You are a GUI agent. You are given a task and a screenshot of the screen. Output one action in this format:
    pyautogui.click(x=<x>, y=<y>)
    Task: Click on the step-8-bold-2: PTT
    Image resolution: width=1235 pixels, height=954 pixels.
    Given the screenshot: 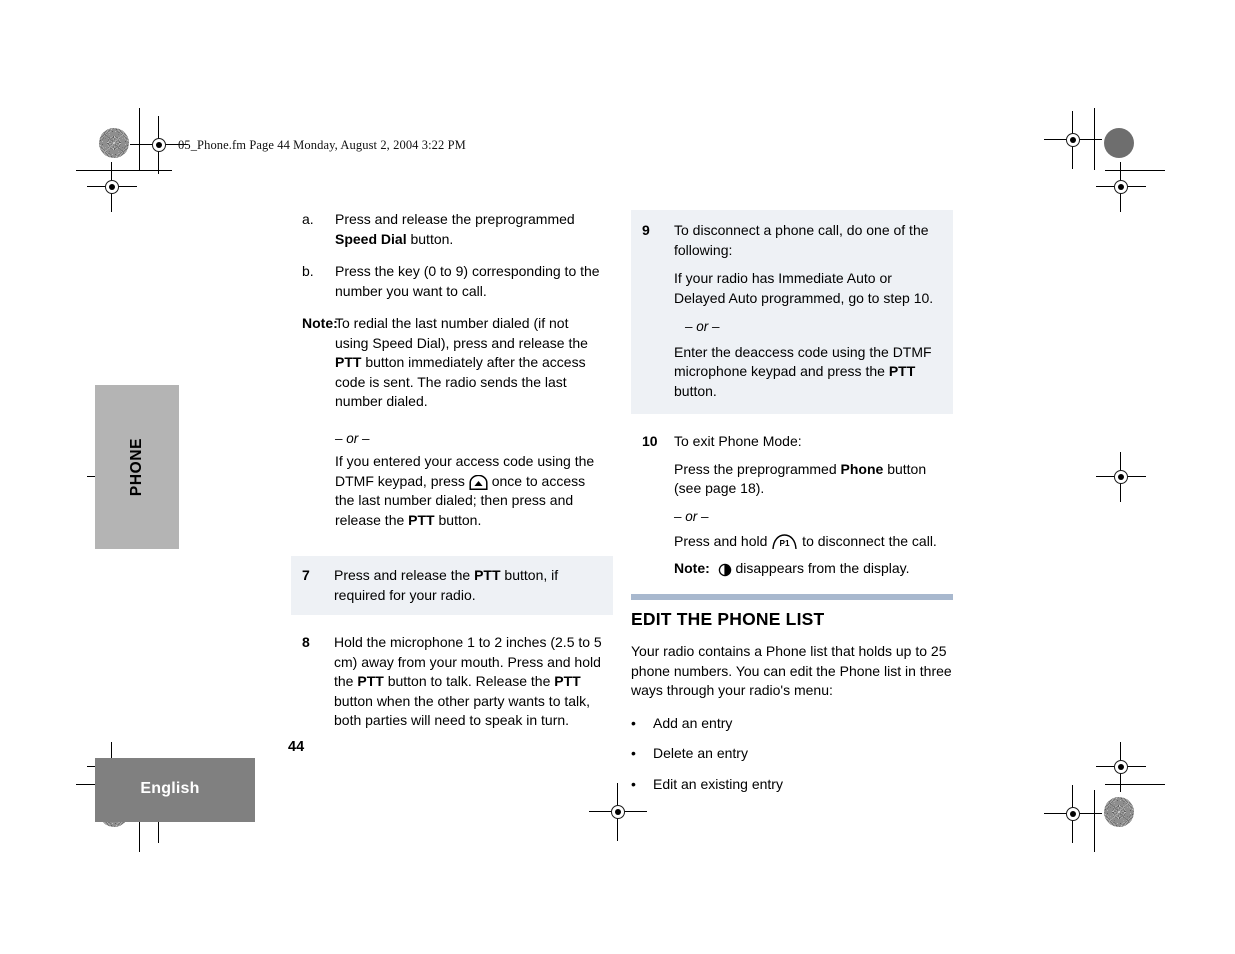 What is the action you would take?
    pyautogui.click(x=567, y=681)
    